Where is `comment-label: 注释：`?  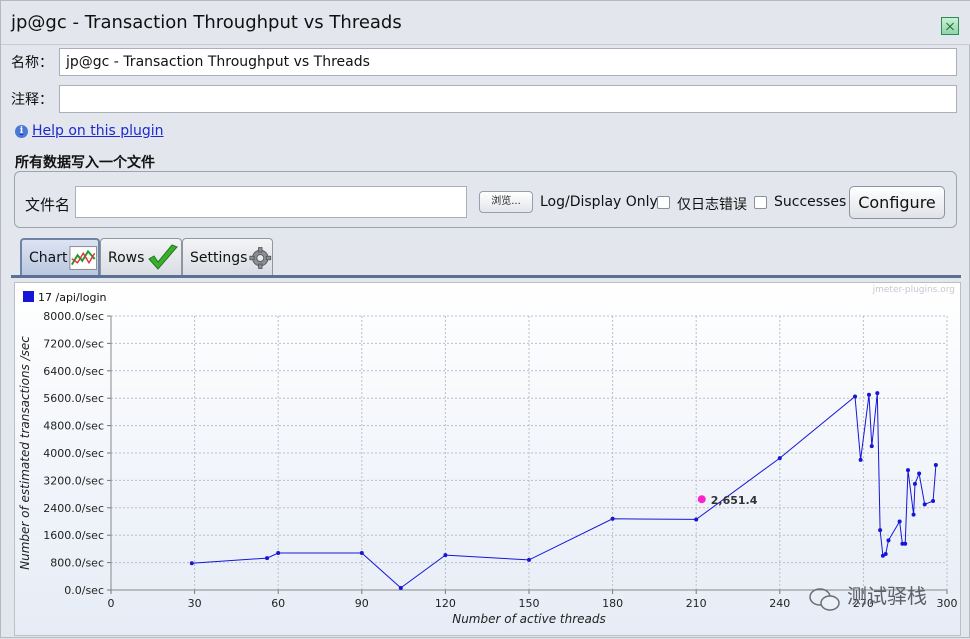 comment-label: 注释： is located at coordinates (32, 100).